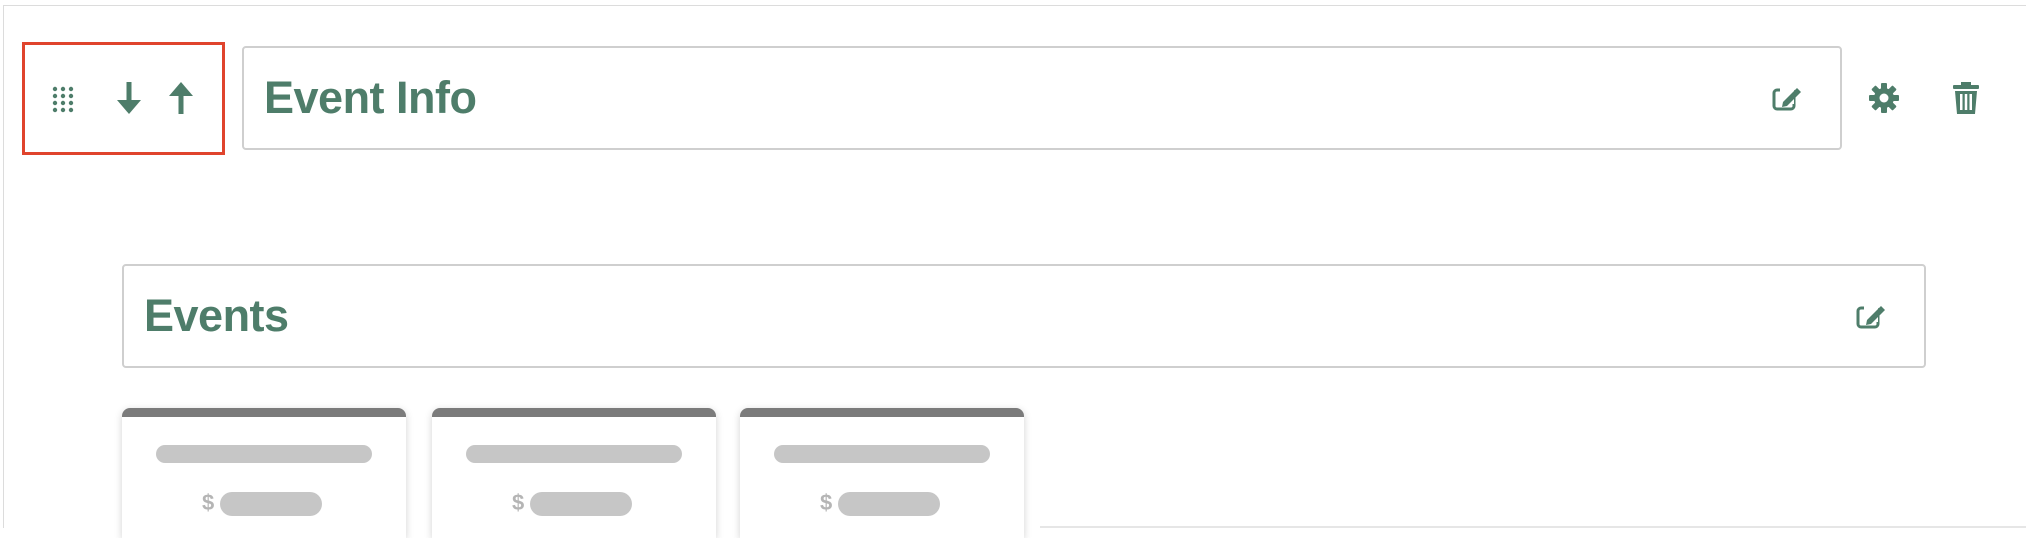 This screenshot has width=2026, height=538. I want to click on settings-button, so click(1884, 98).